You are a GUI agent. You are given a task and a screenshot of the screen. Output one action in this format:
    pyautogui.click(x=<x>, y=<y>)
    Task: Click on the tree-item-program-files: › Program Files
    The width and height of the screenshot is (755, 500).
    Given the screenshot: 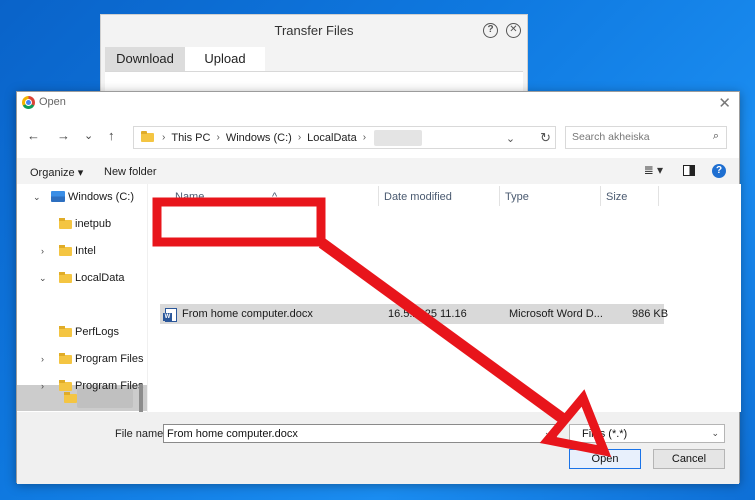 What is the action you would take?
    pyautogui.click(x=82, y=359)
    